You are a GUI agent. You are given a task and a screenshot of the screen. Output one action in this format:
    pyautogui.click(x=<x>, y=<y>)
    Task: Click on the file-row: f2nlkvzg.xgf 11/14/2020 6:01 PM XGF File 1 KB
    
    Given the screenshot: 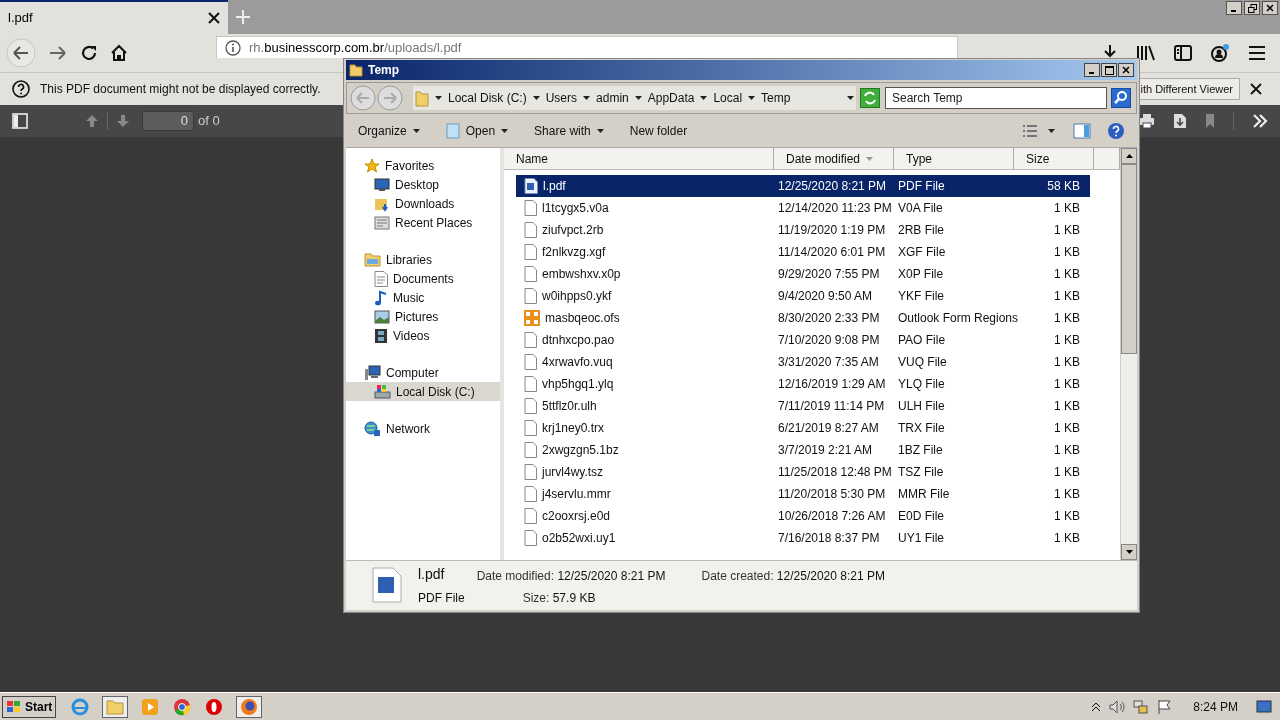 What is the action you would take?
    pyautogui.click(x=803, y=252)
    